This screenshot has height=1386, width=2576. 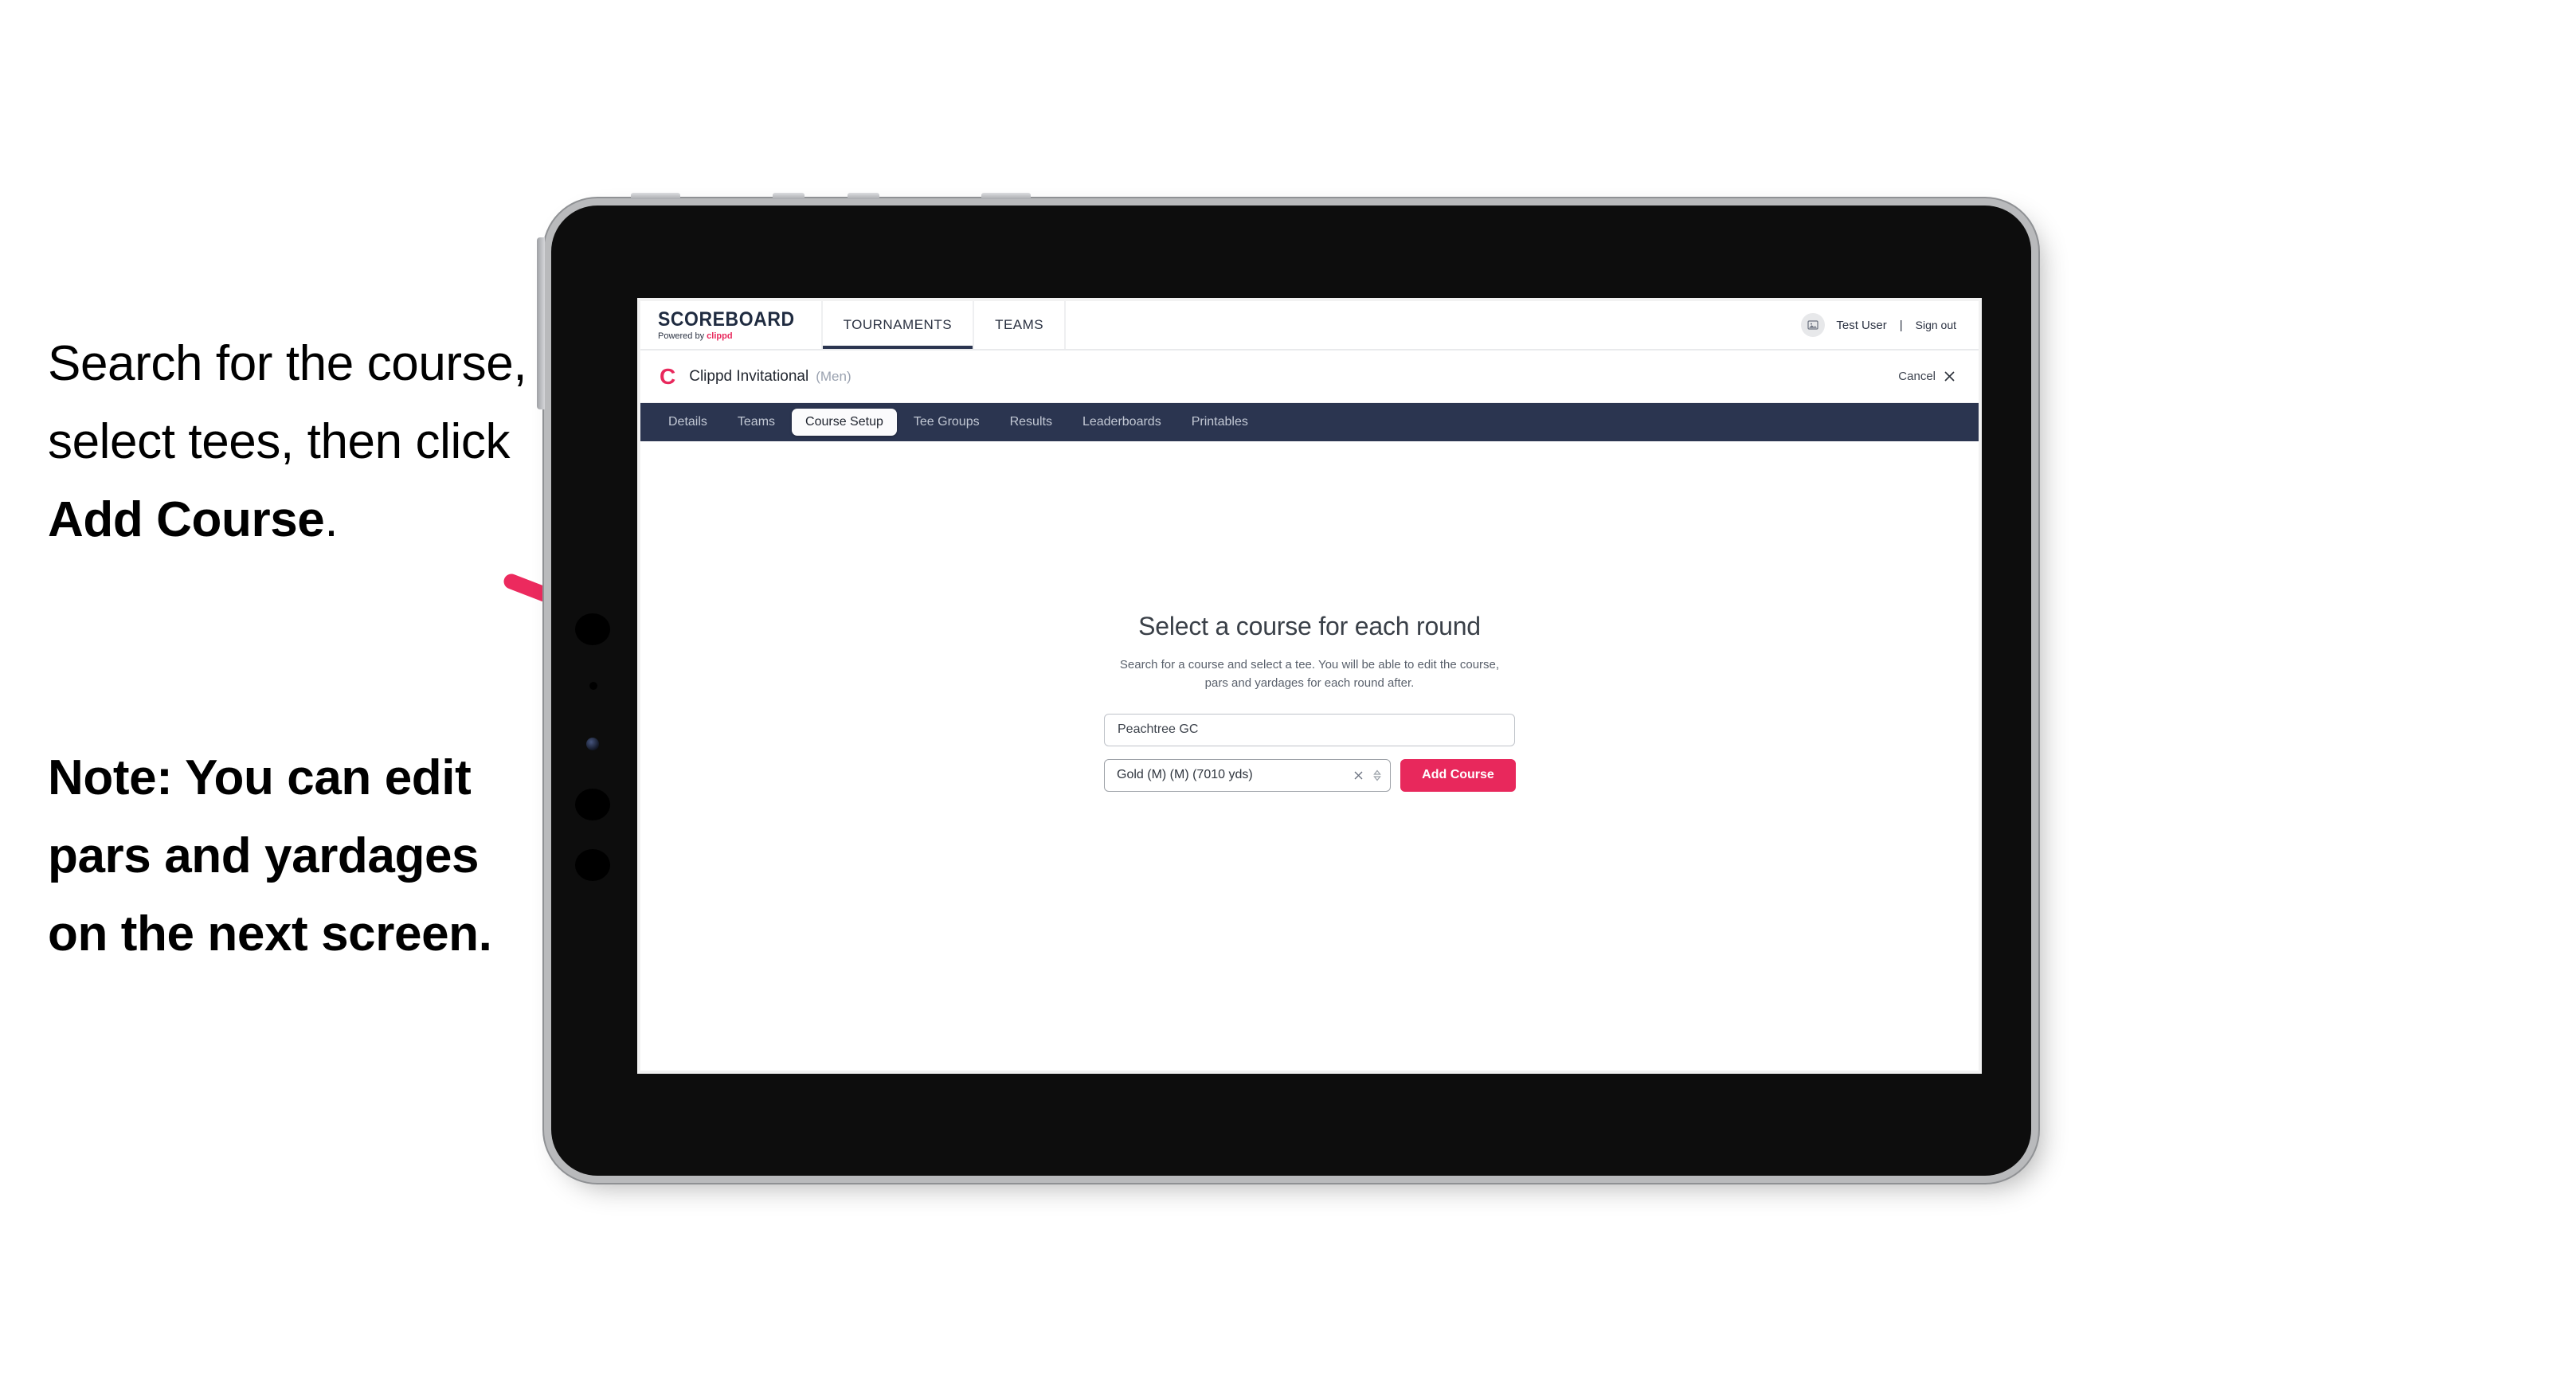 I want to click on close-icon, so click(x=1949, y=376).